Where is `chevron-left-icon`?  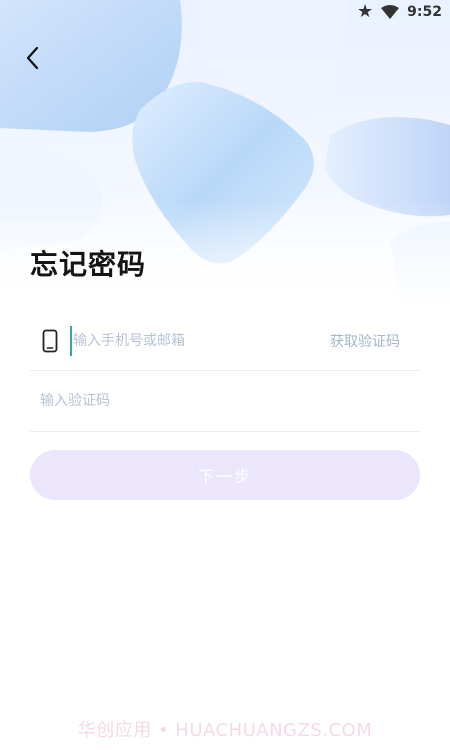 chevron-left-icon is located at coordinates (32, 58).